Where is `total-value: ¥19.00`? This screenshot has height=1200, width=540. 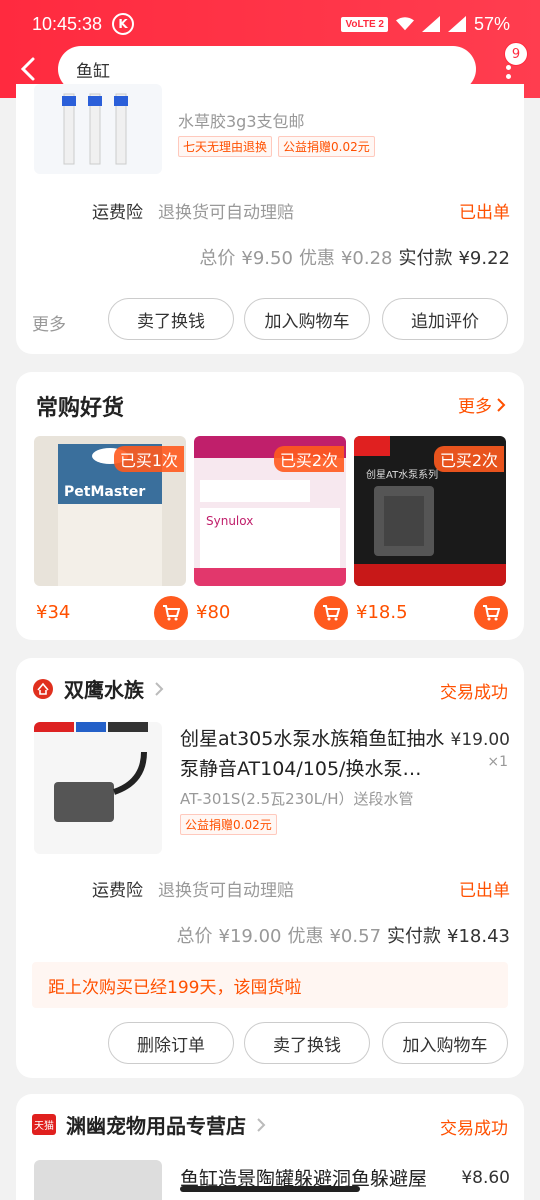
total-value: ¥19.00 is located at coordinates (250, 936).